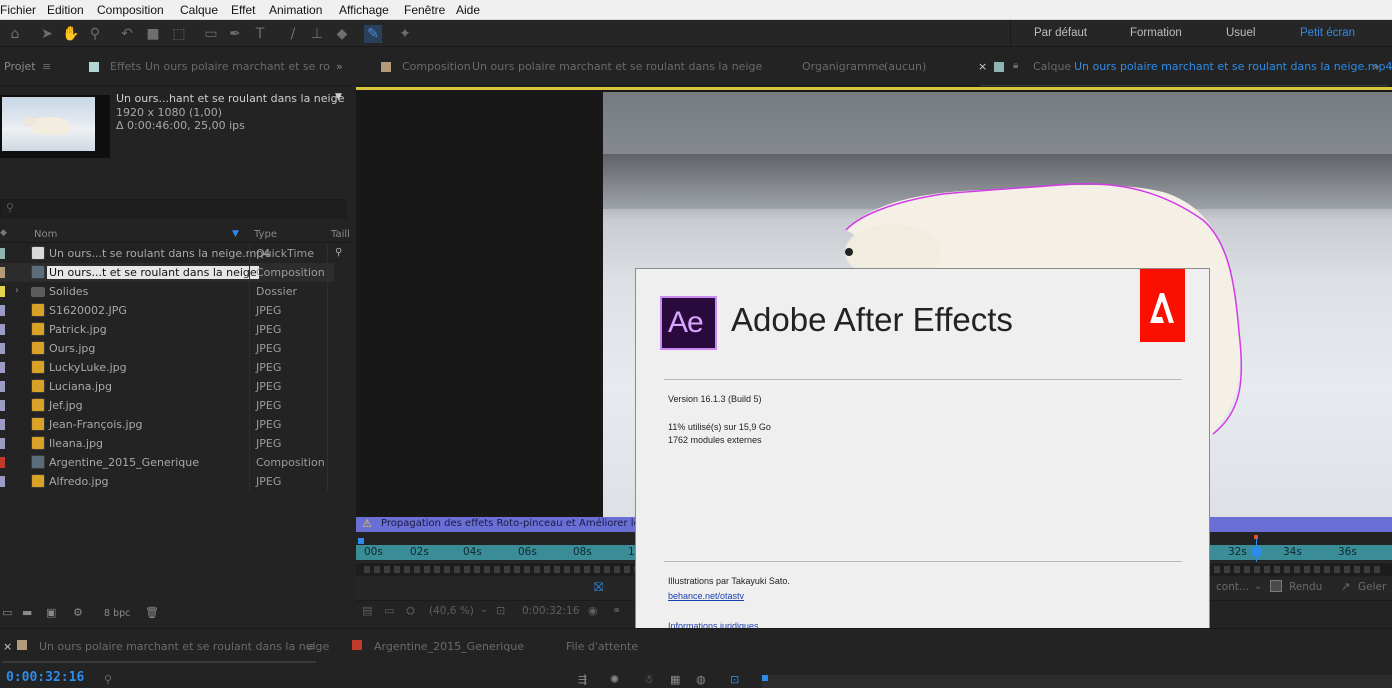  I want to click on brush-tool-icon: /, so click(293, 34).